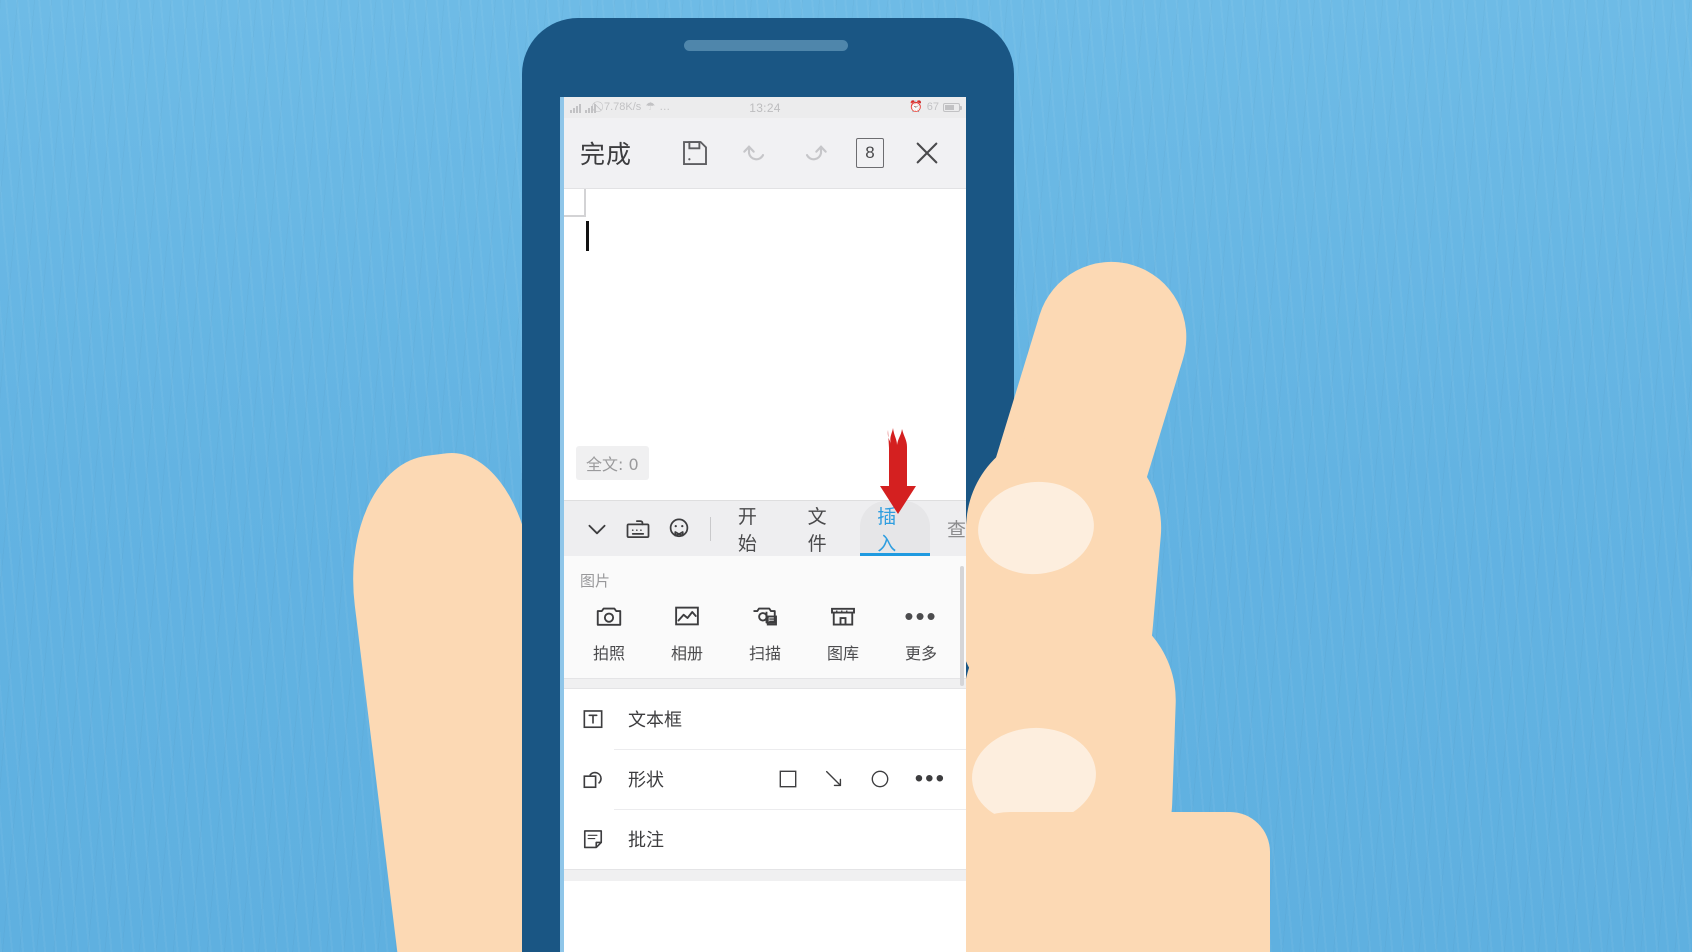 The height and width of the screenshot is (952, 1692). I want to click on done-button: 完成, so click(606, 153).